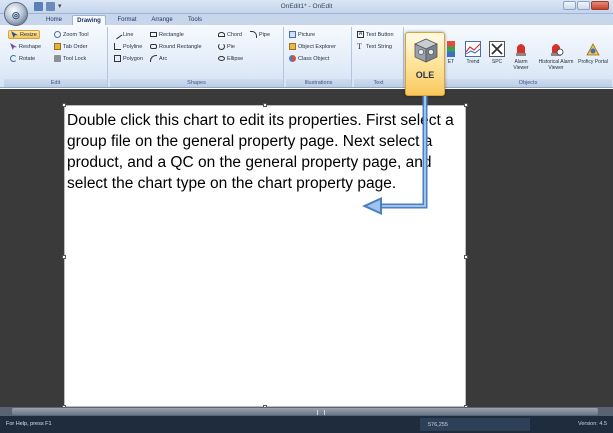  Describe the element at coordinates (29, 424) in the screenshot. I see `status-help-text: For Help, press F1` at that location.